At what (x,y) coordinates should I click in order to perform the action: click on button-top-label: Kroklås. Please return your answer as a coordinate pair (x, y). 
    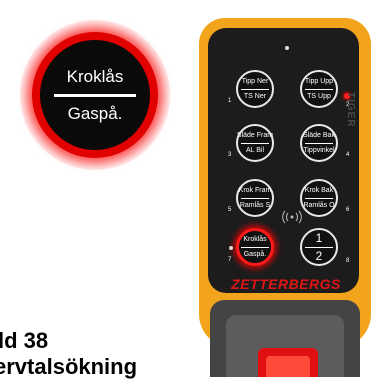
    Looking at the image, I should click on (255, 239).